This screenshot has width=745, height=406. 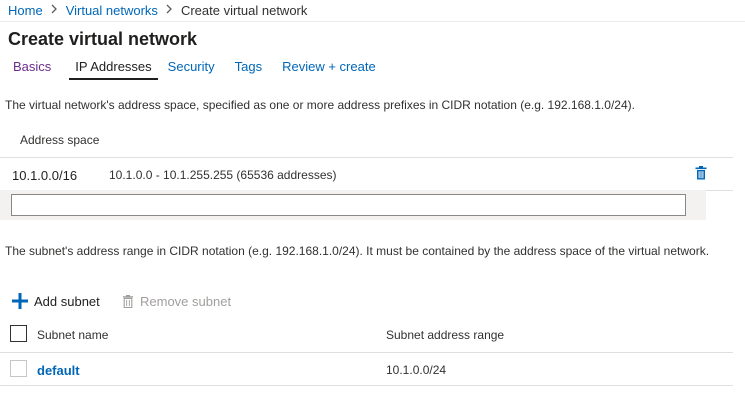 What do you see at coordinates (445, 335) in the screenshot?
I see `subnet-range-column-header: Subnet address range` at bounding box center [445, 335].